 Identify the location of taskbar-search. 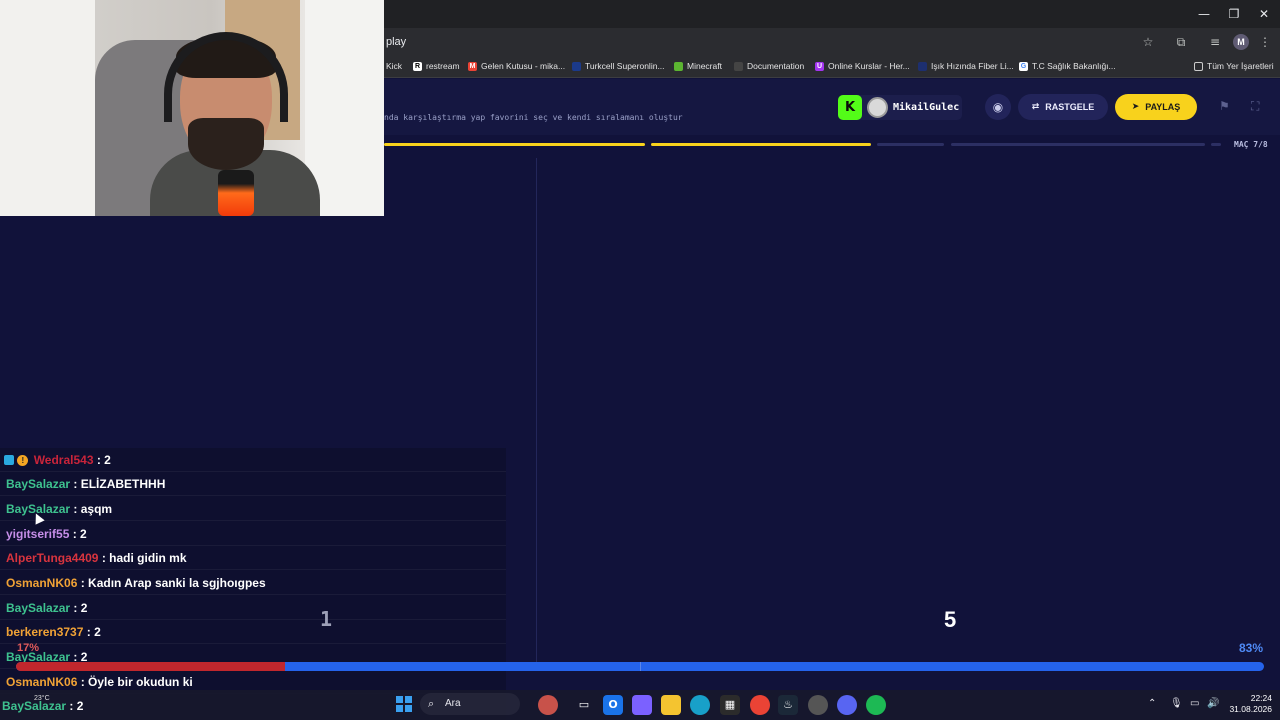
(470, 704).